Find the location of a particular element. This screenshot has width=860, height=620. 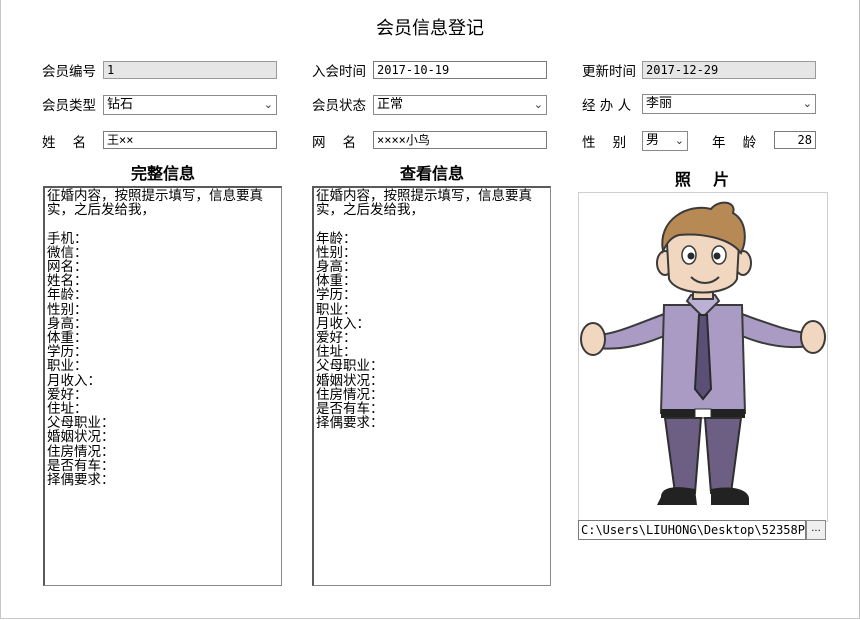

member-type-select: 钻石 ⌄ is located at coordinates (190, 105).